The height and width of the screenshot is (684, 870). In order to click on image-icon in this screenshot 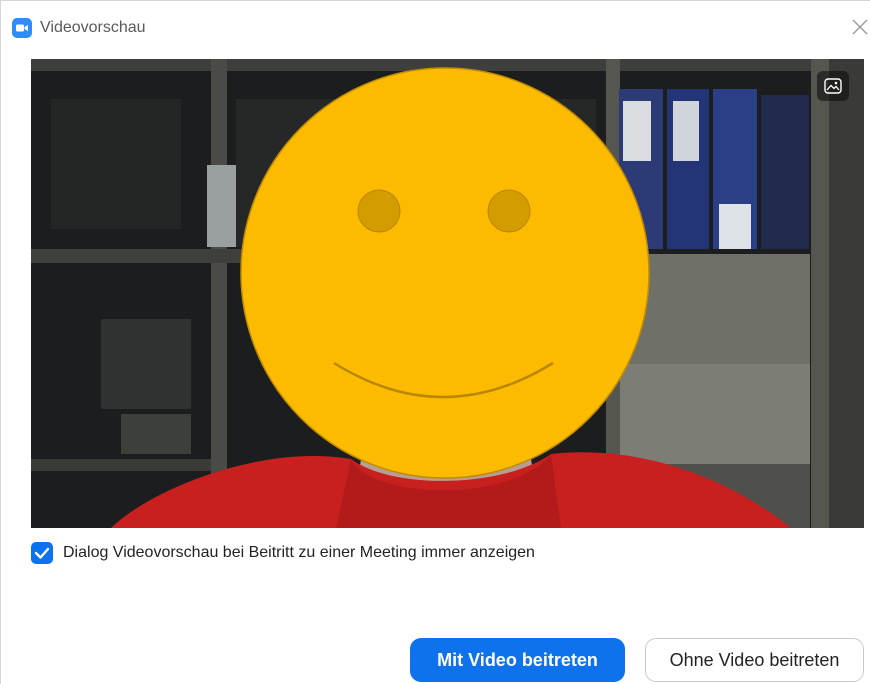, I will do `click(833, 86)`.